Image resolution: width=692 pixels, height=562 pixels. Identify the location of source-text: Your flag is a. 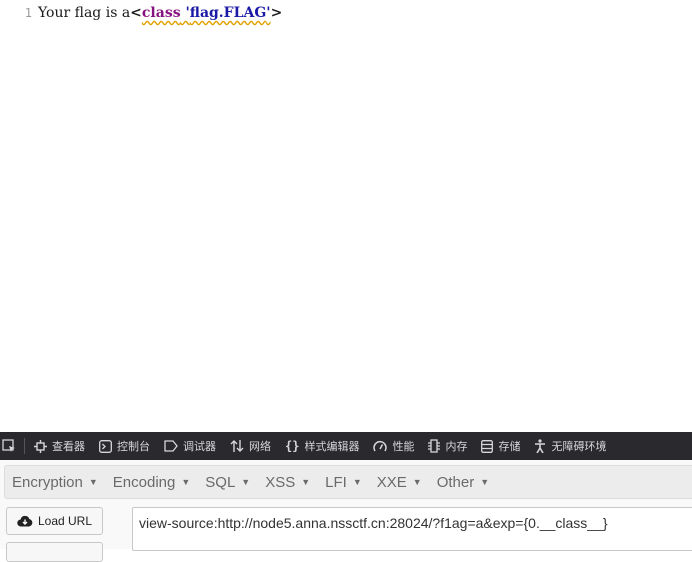
(84, 13).